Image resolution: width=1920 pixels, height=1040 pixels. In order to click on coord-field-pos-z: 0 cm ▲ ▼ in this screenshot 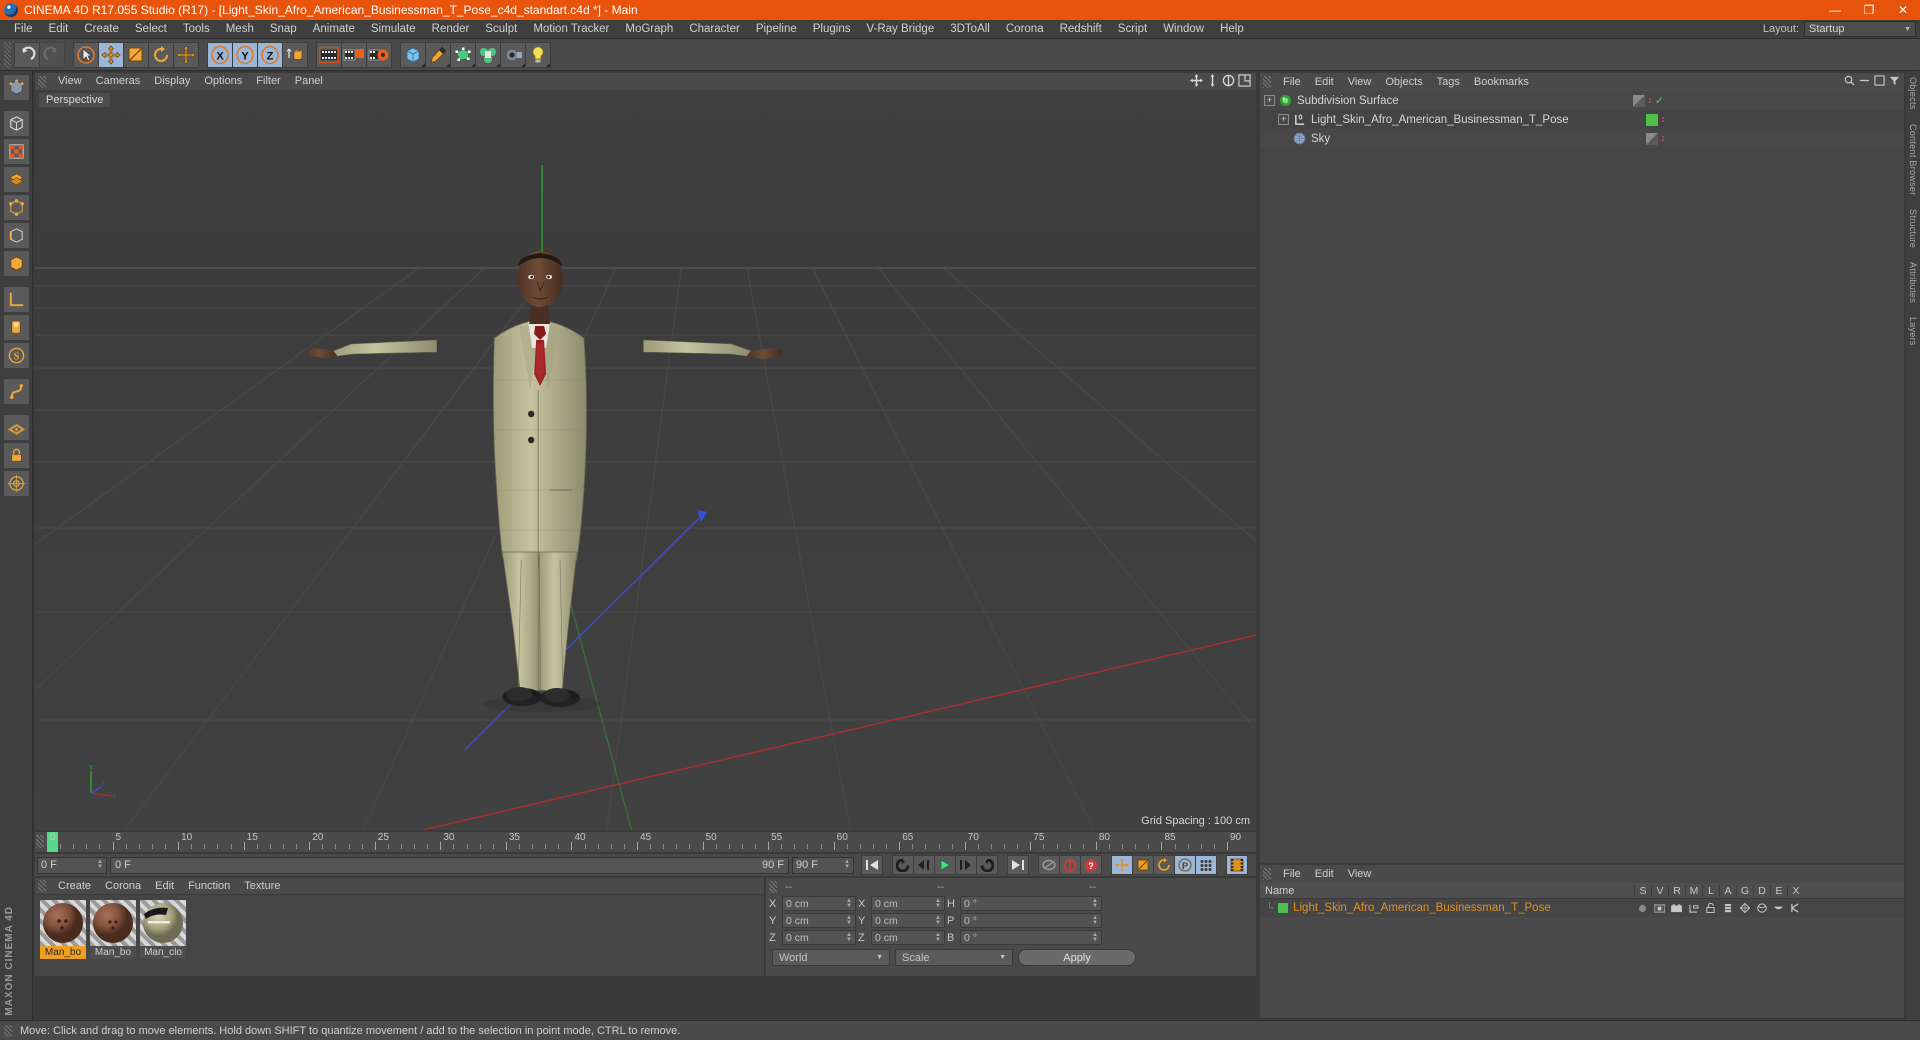, I will do `click(819, 937)`.